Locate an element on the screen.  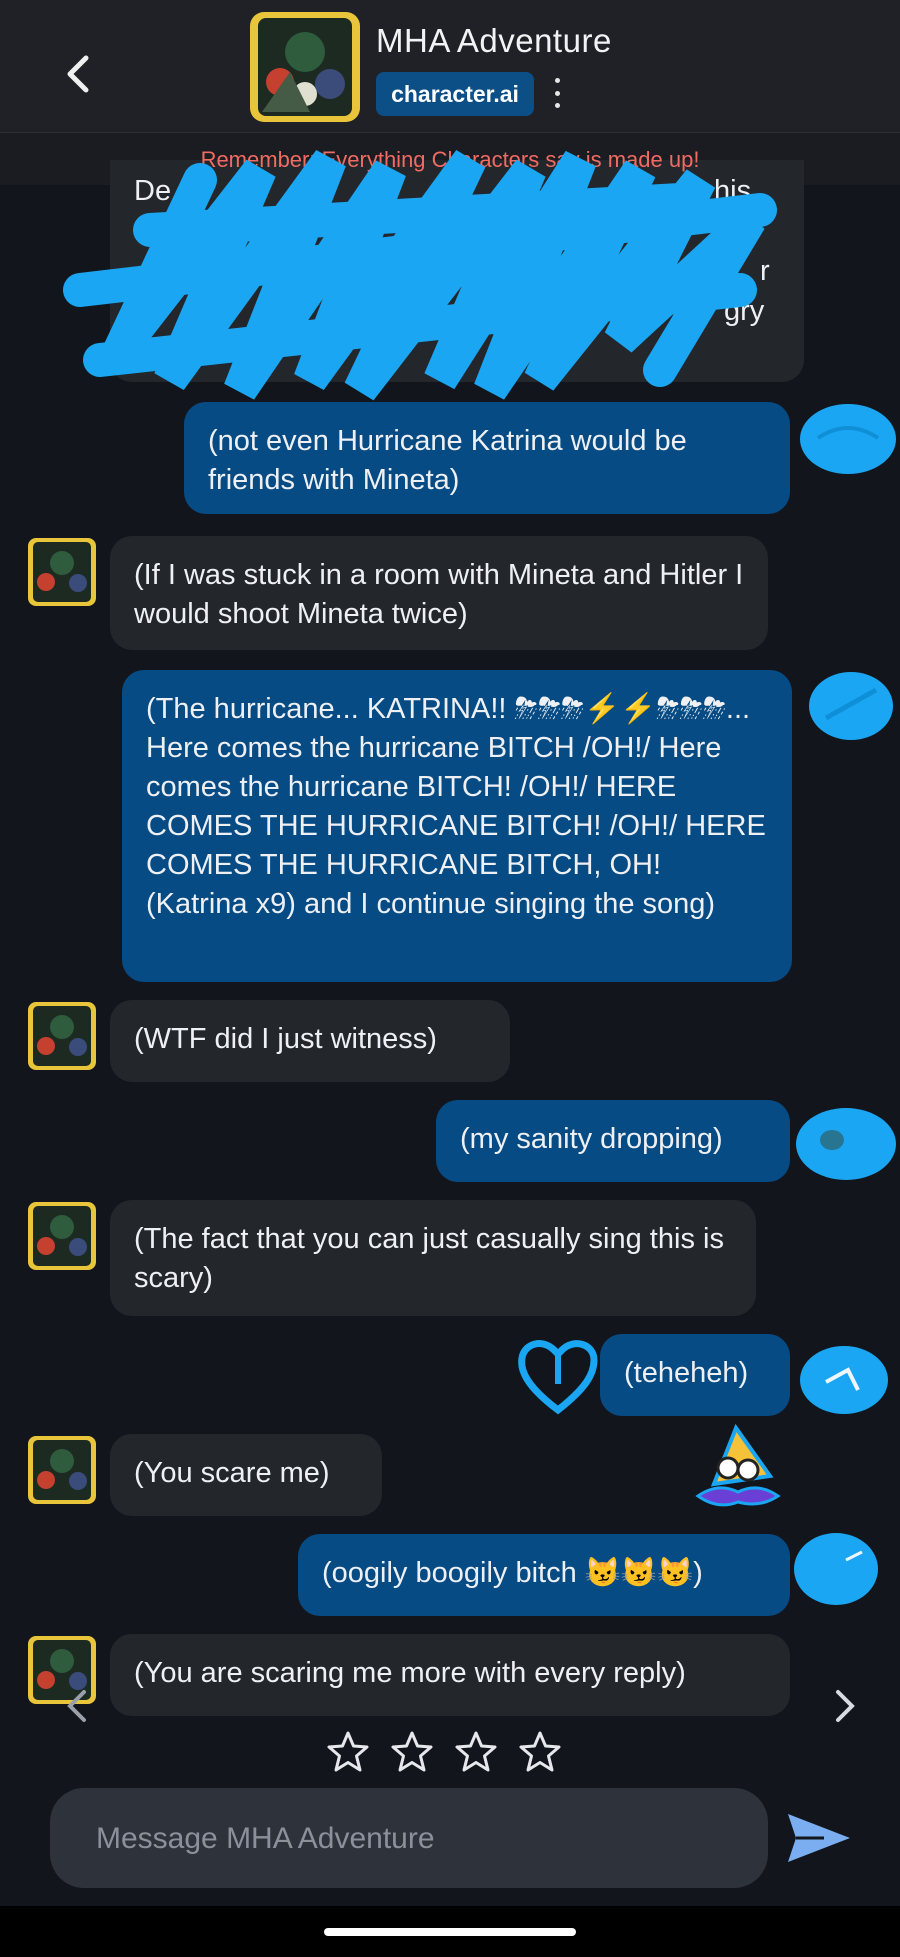
message-bot: (WTF did I just witness) is located at coordinates (310, 1041).